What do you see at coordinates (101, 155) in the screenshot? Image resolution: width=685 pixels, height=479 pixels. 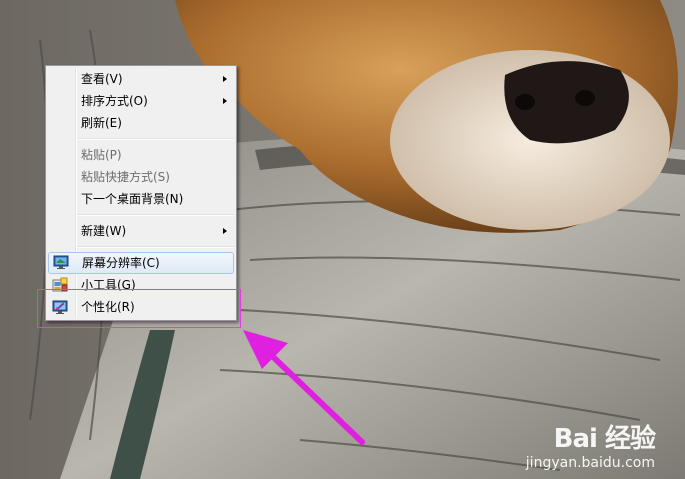 I see `menu-item-label: 粘贴(P)` at bounding box center [101, 155].